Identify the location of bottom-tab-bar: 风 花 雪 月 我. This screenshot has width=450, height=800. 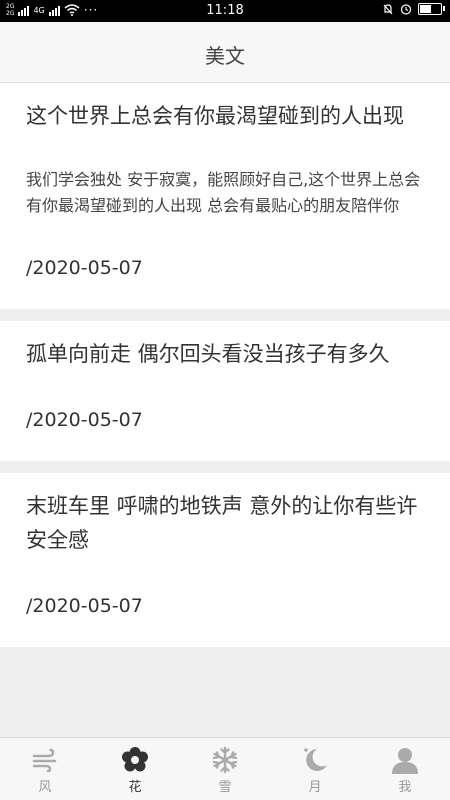
(225, 768).